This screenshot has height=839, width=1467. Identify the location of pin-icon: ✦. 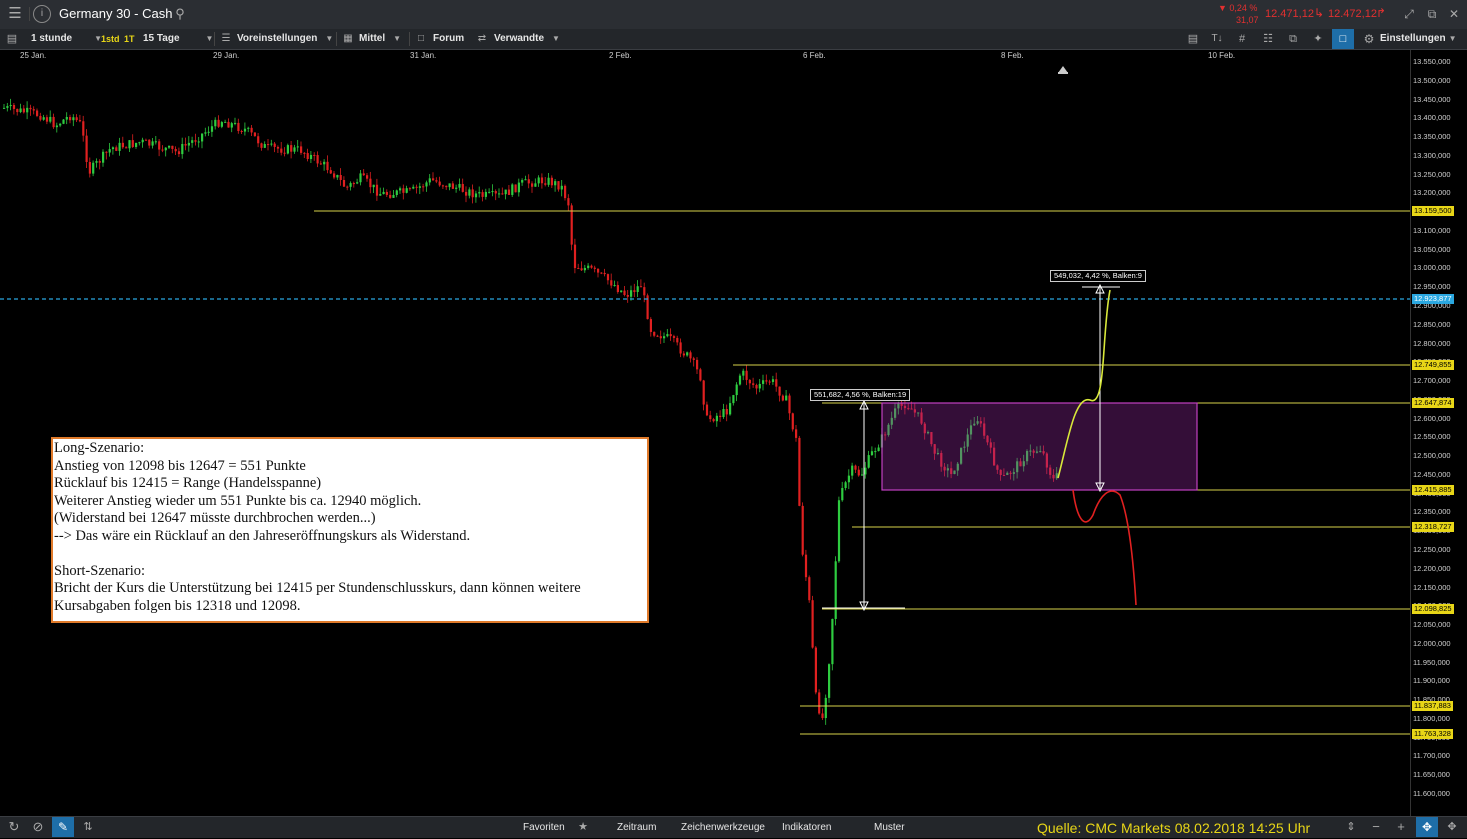
(1318, 39).